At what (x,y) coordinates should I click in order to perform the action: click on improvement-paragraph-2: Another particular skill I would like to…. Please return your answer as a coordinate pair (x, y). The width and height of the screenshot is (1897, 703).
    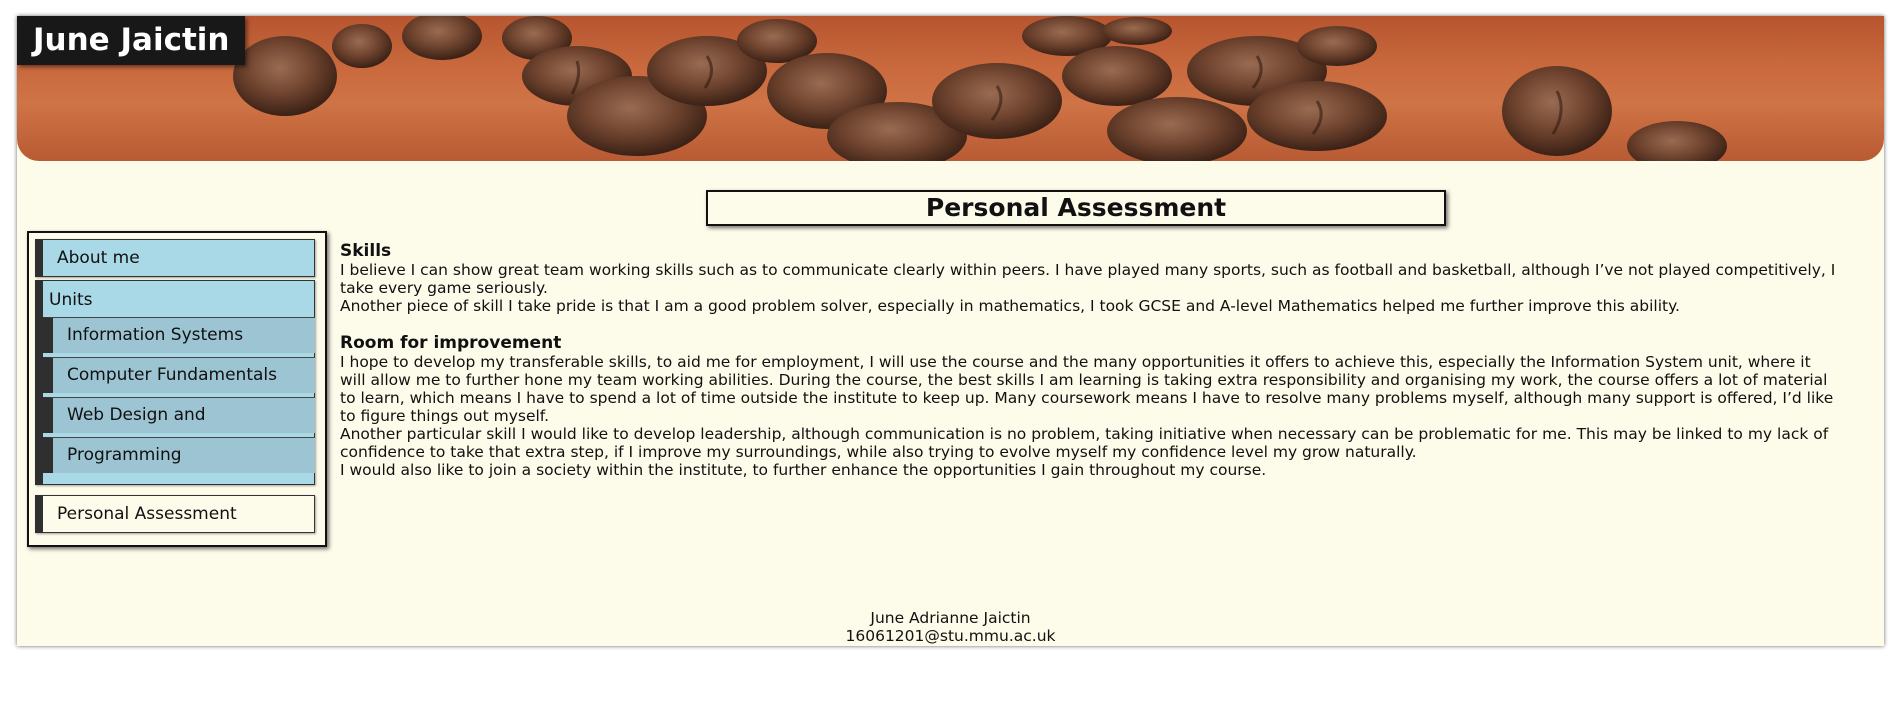
    Looking at the image, I should click on (1084, 443).